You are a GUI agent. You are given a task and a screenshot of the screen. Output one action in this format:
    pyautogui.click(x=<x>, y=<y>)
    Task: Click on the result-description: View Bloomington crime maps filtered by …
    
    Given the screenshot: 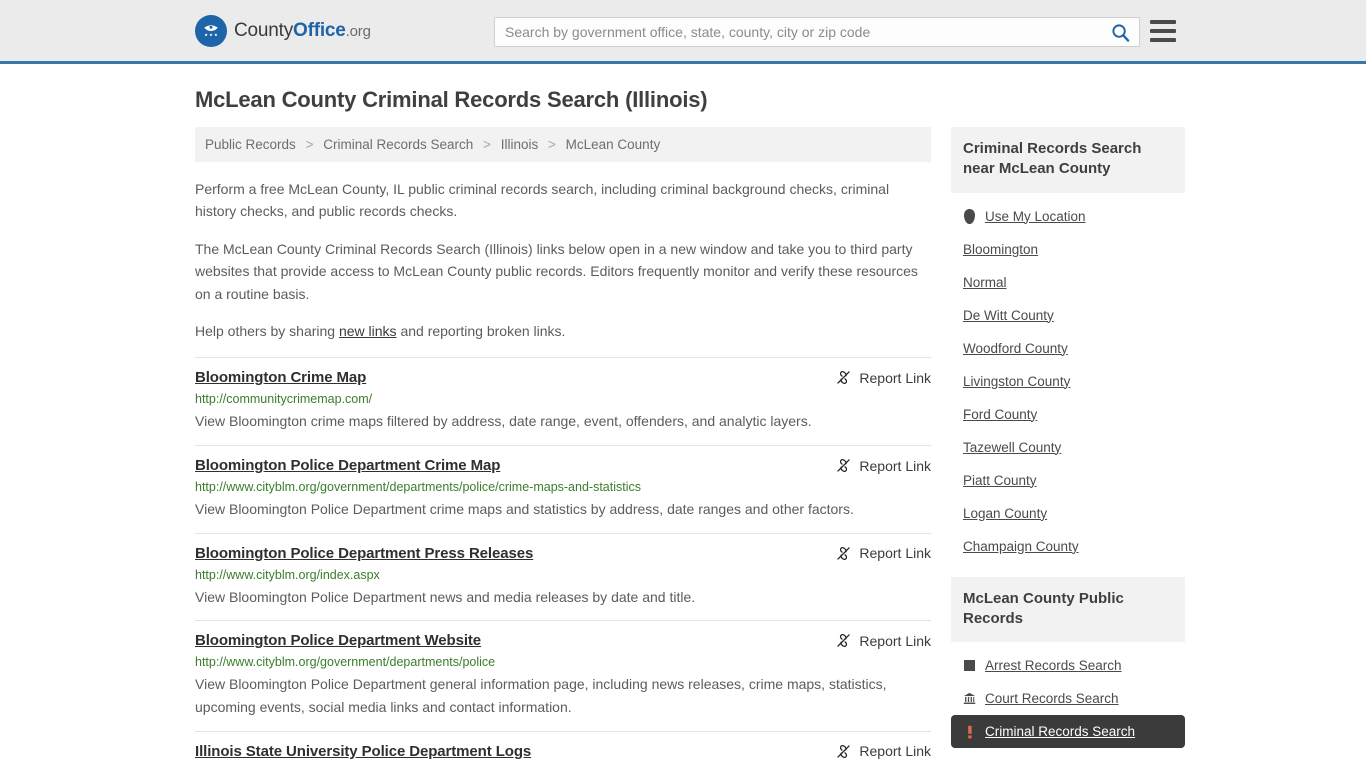 What is the action you would take?
    pyautogui.click(x=503, y=421)
    